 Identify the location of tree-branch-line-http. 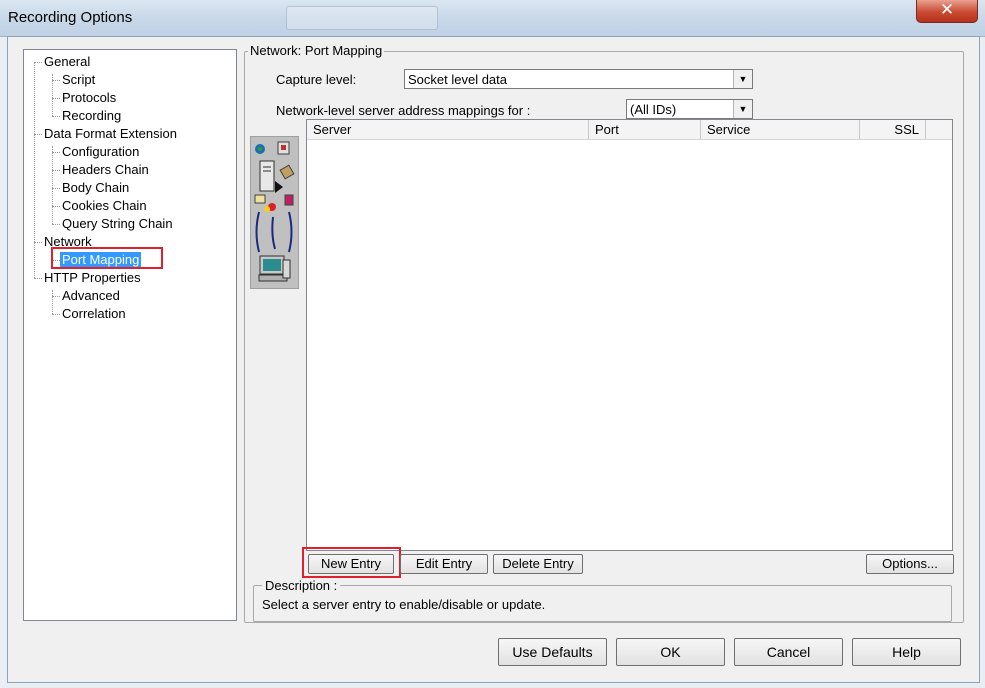
(52, 302).